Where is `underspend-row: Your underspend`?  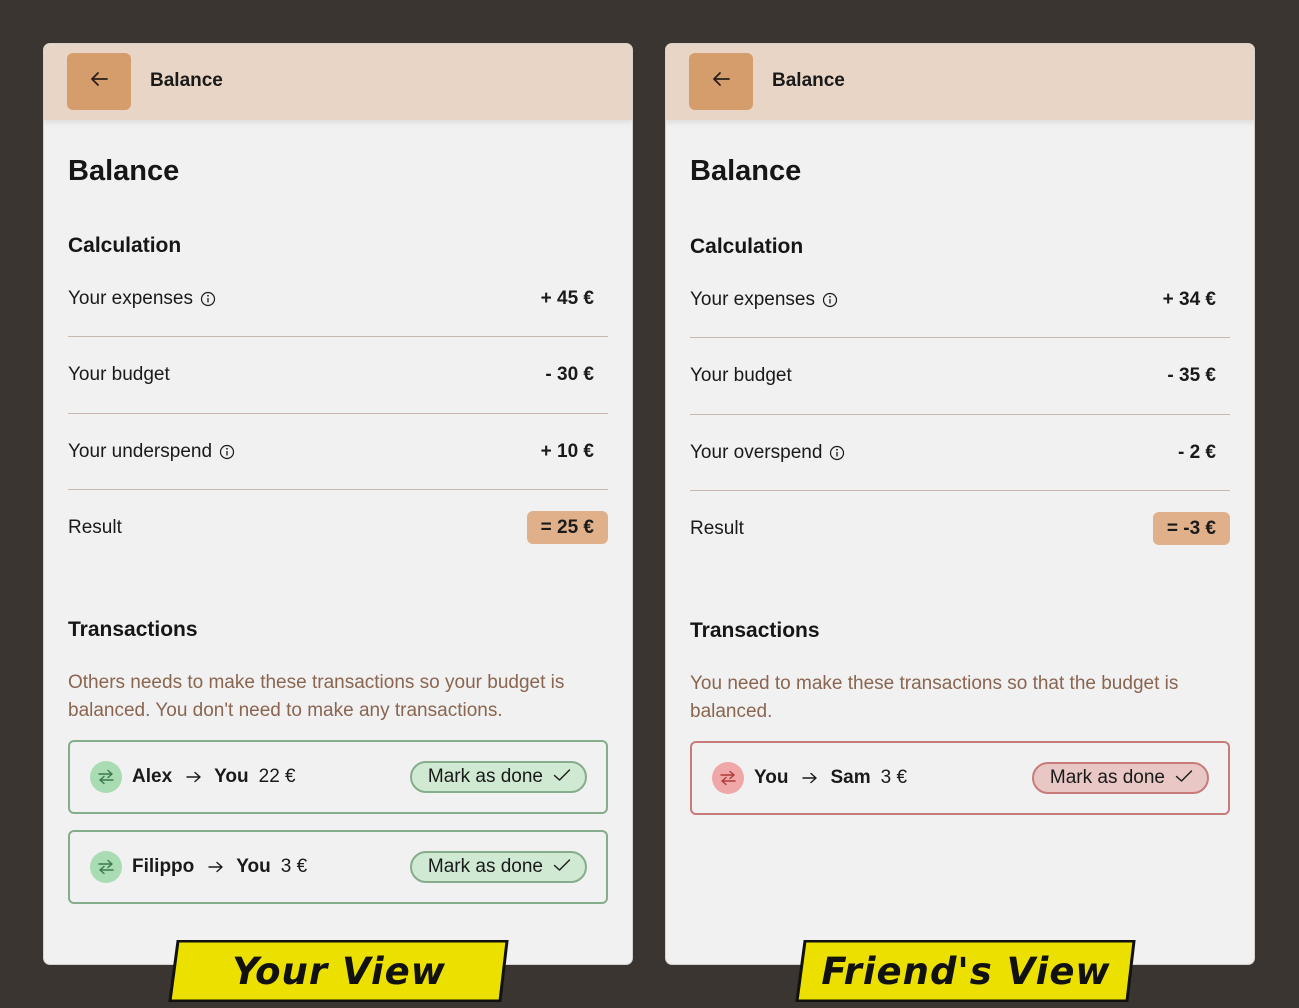 underspend-row: Your underspend is located at coordinates (151, 452).